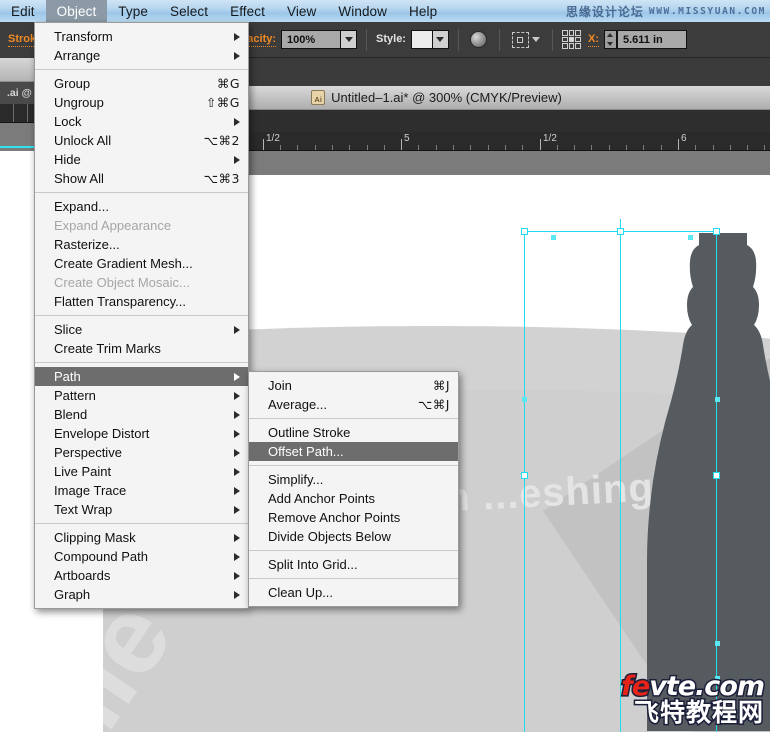 The height and width of the screenshot is (732, 770). Describe the element at coordinates (329, 536) in the screenshot. I see `menu-item-label: Divide Objects Below` at that location.